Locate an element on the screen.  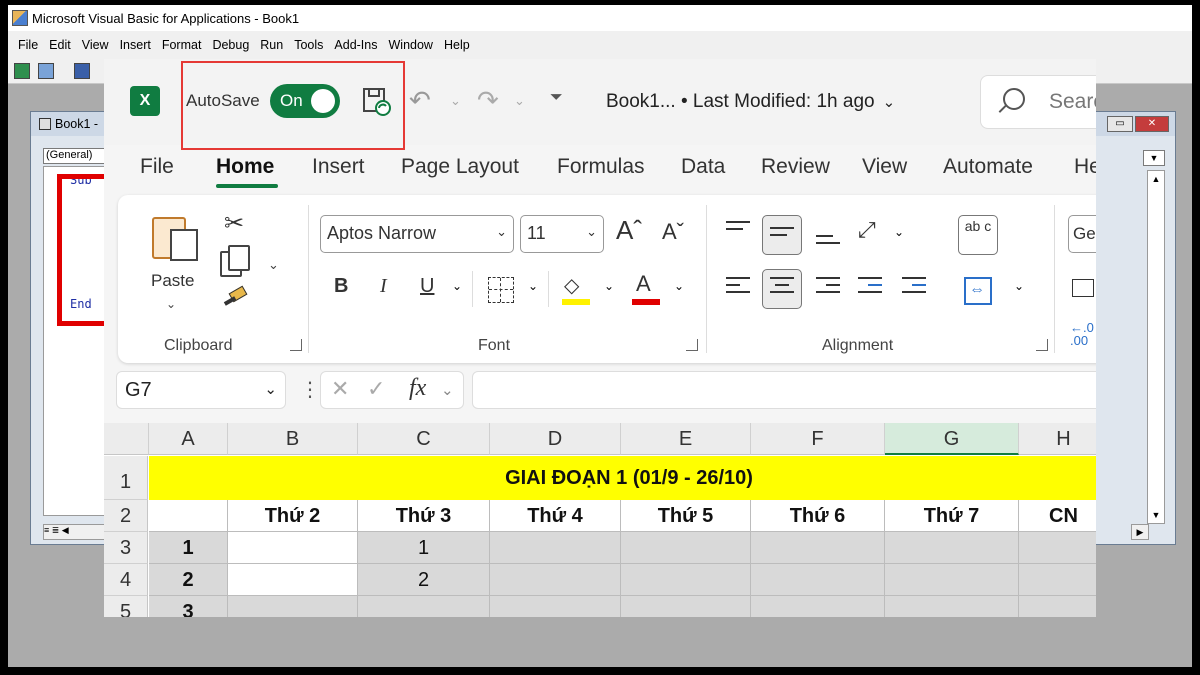
merged-title-cell: GIAI ĐOẠN 1 (01/9 - 26/10) is located at coordinates (622, 478).